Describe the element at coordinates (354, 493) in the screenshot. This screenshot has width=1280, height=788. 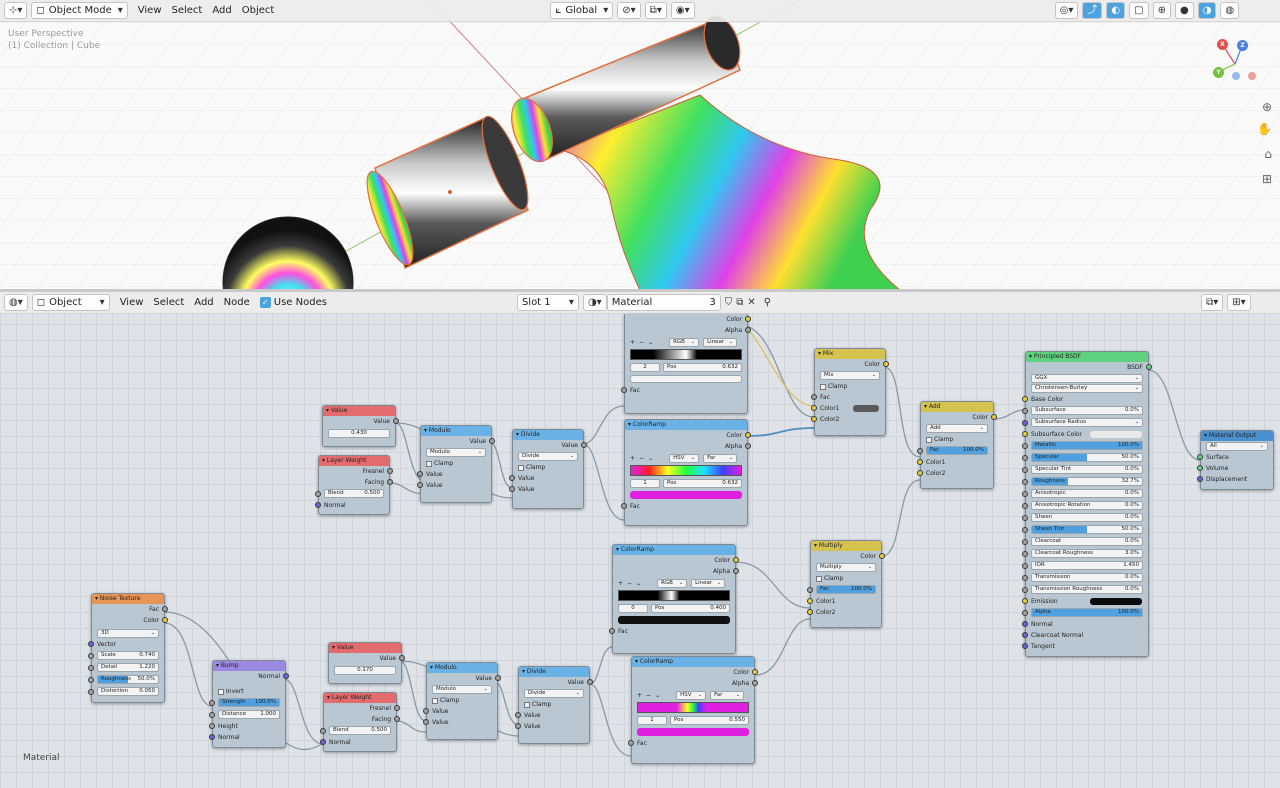
I see `blend-field: Blend 0.500` at that location.